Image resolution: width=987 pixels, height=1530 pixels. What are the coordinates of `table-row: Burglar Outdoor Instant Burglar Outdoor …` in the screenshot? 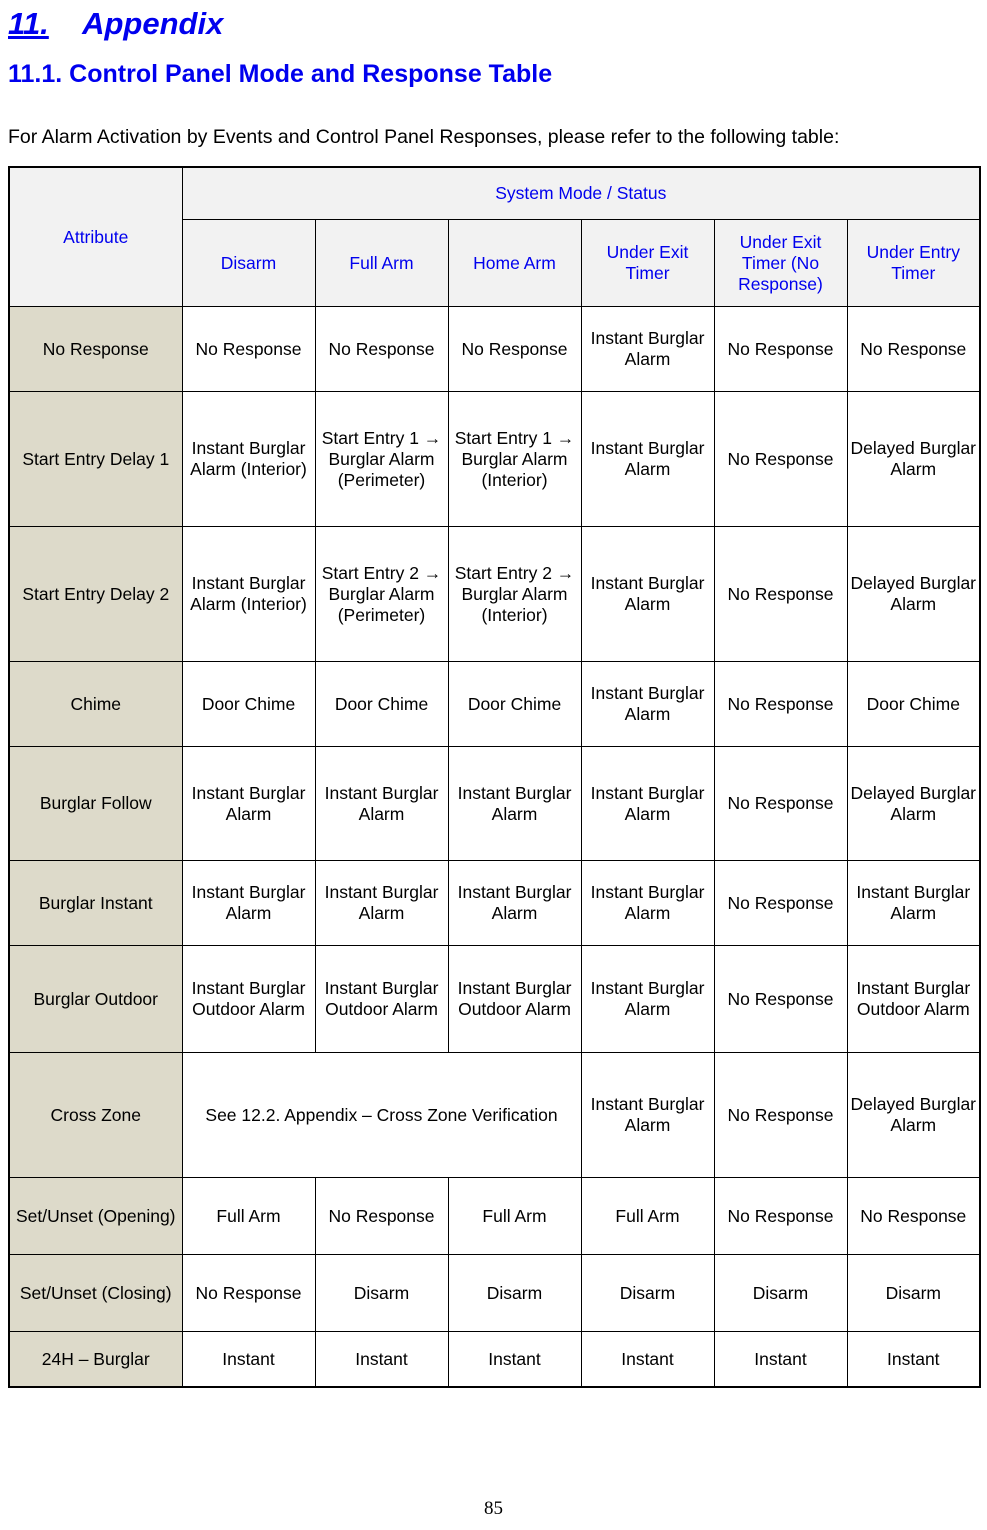 It's located at (494, 999).